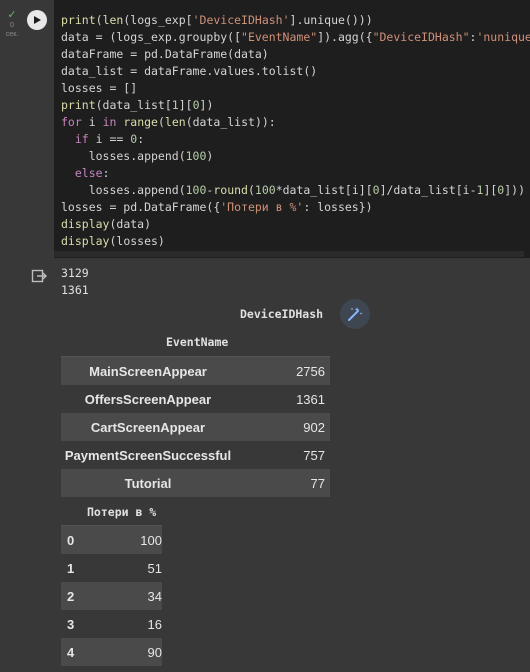  I want to click on code-line: losses.append(100), so click(137, 156).